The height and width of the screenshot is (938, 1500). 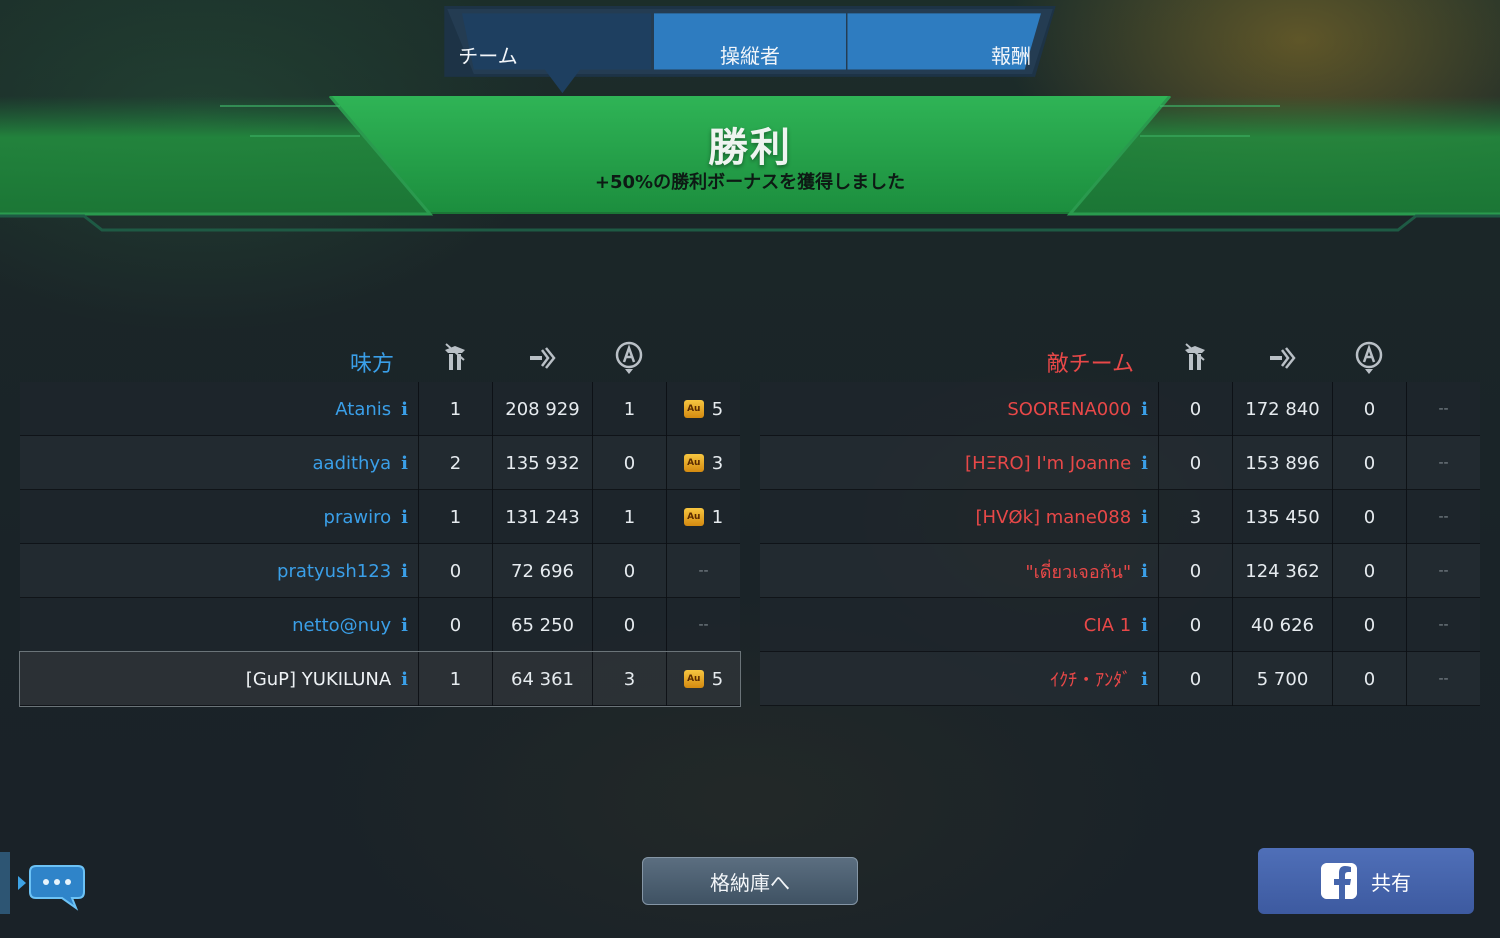 I want to click on player-name: Atanis, so click(x=363, y=409).